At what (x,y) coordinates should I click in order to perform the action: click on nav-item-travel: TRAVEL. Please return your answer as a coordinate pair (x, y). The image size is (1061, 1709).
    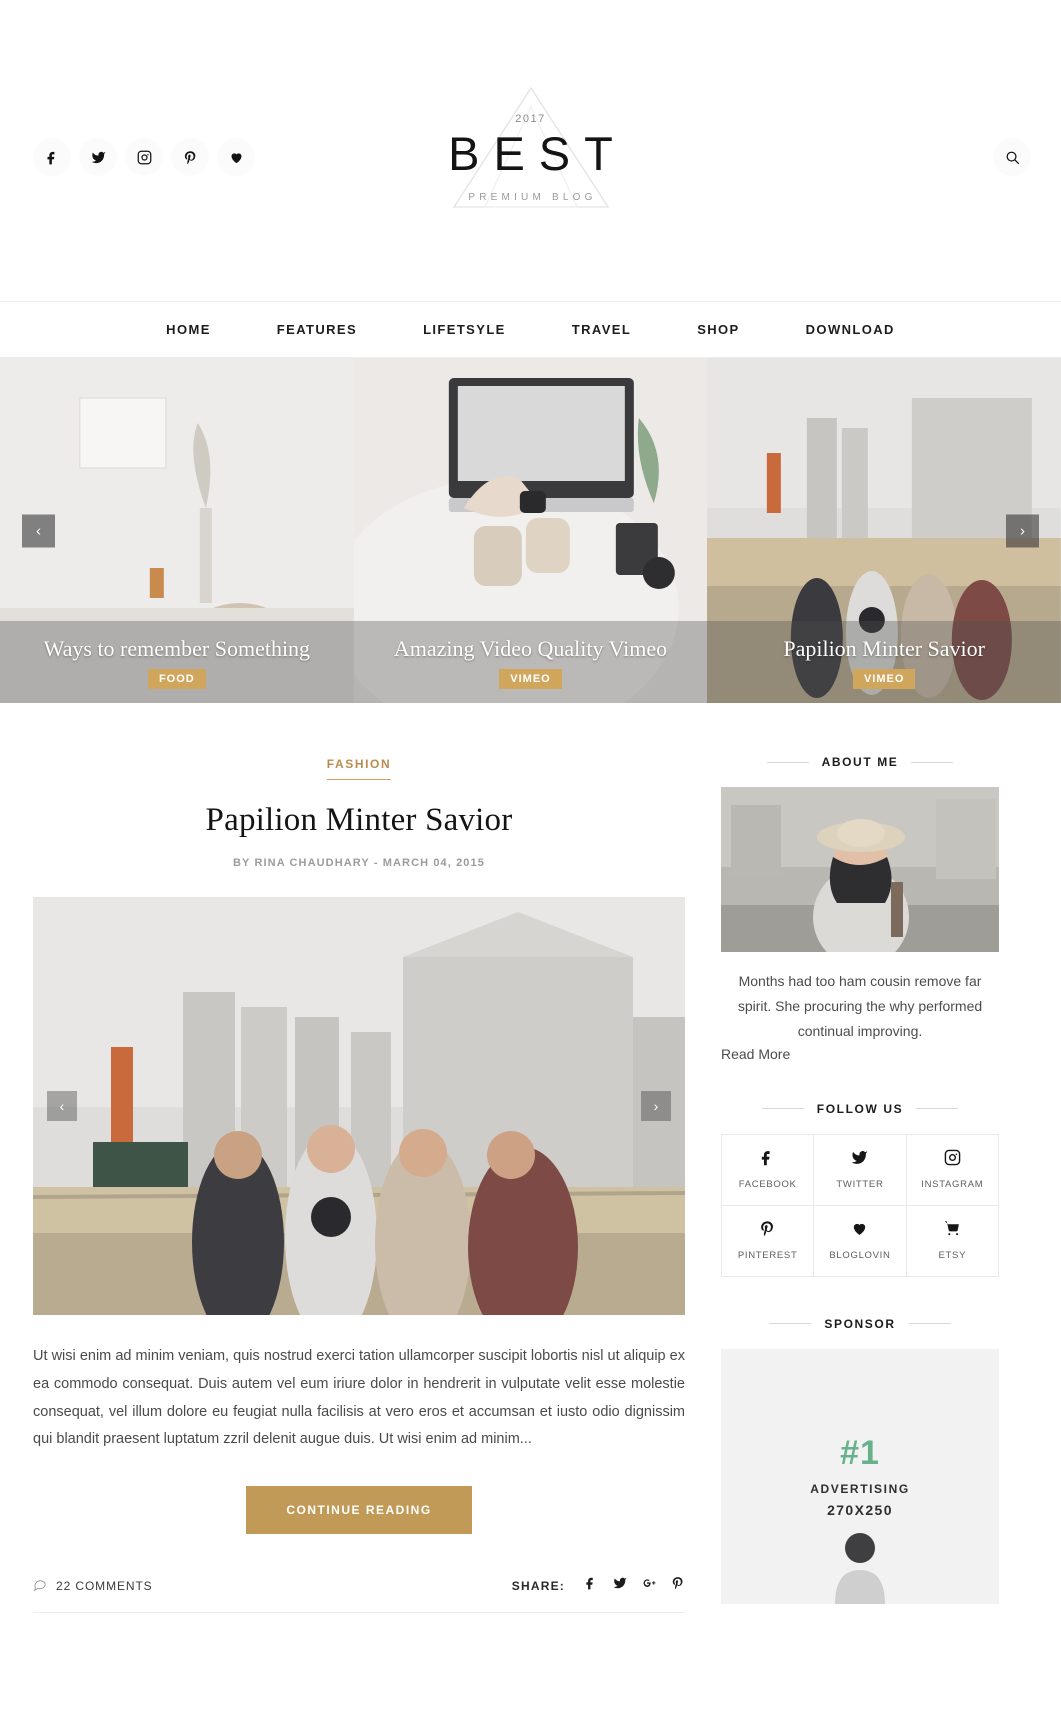
    Looking at the image, I should click on (601, 329).